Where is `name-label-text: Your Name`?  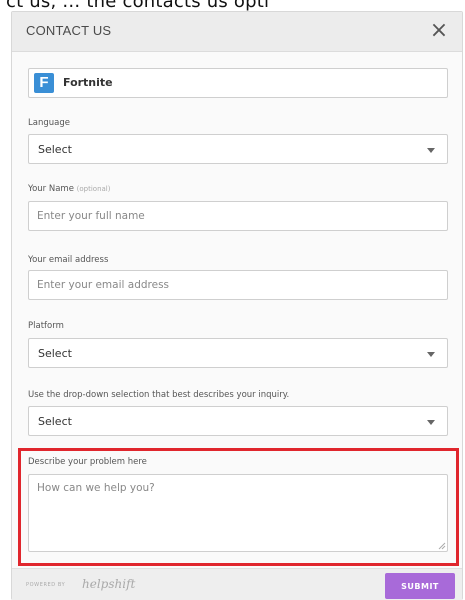
name-label-text: Your Name is located at coordinates (51, 189).